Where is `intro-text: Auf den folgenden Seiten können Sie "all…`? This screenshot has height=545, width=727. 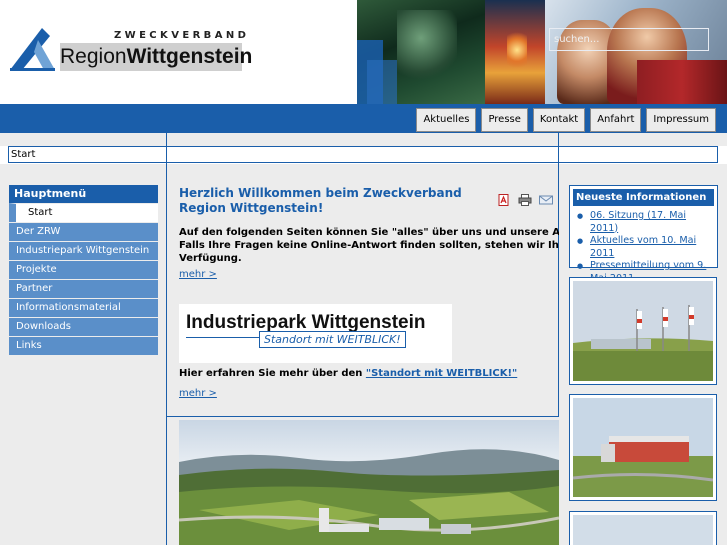
intro-text: Auf den folgenden Seiten können Sie "all… is located at coordinates (369, 245).